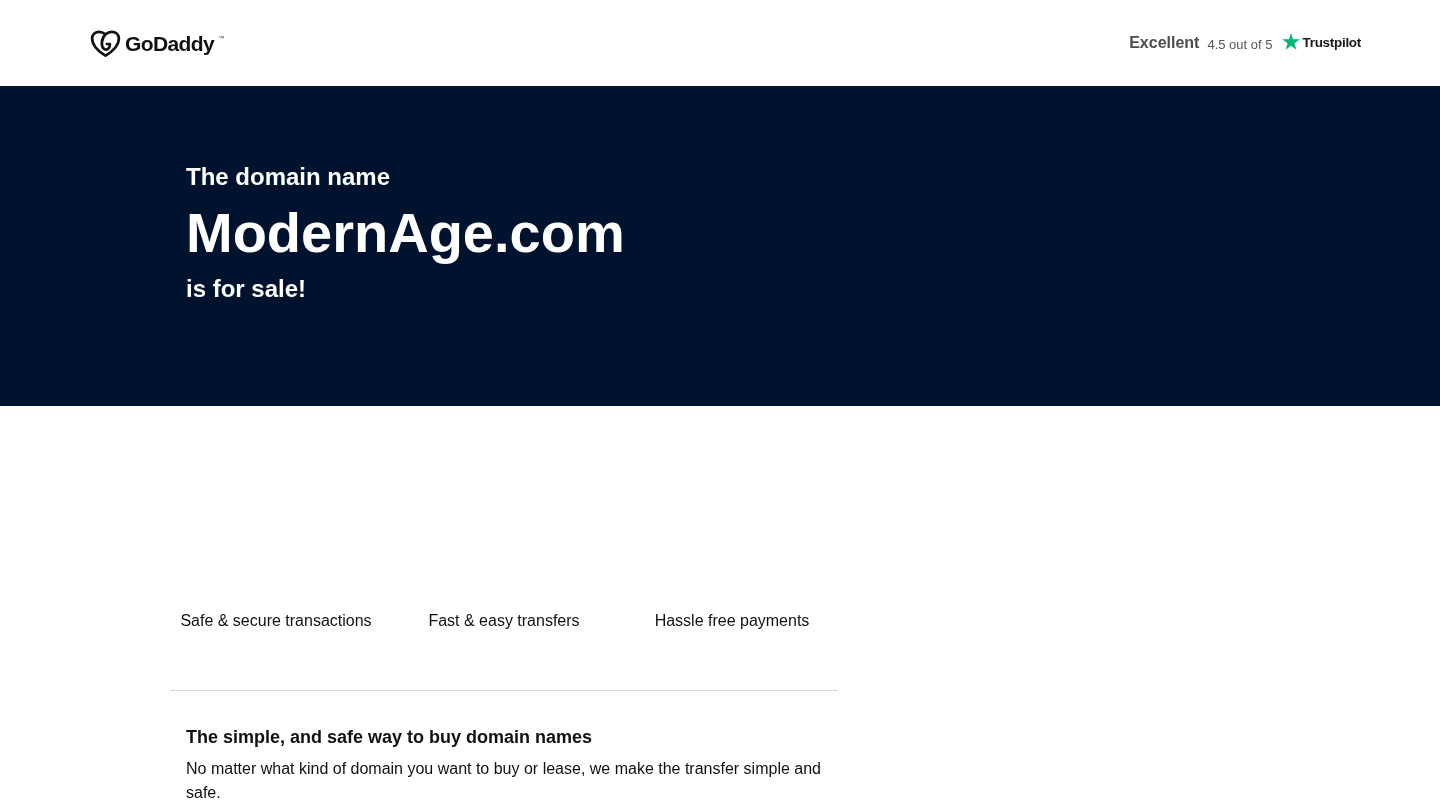 This screenshot has height=810, width=1440. I want to click on feature-label: Safe & secure transactions, so click(276, 621).